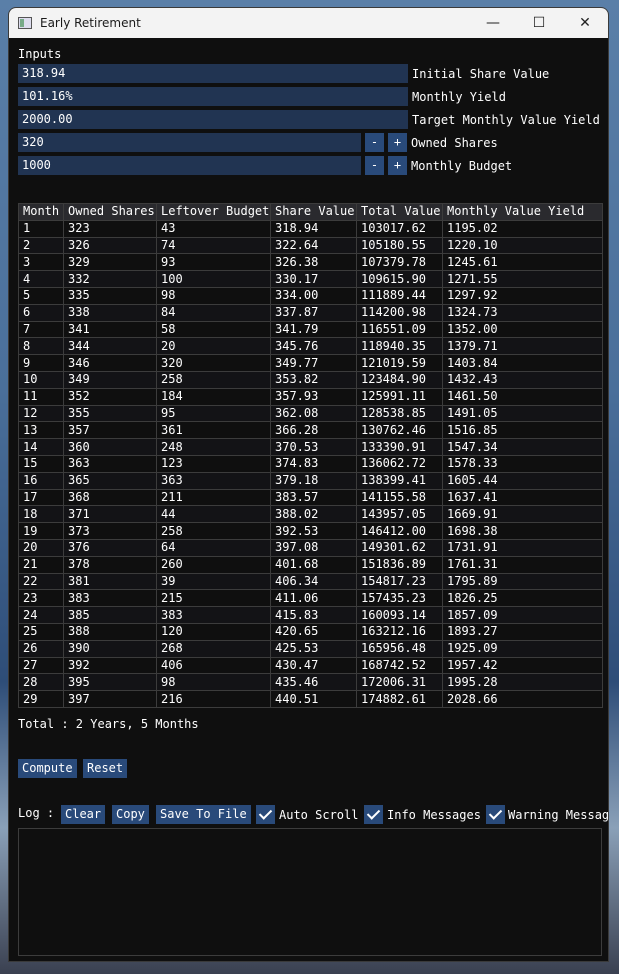 The width and height of the screenshot is (619, 974). What do you see at coordinates (522, 581) in the screenshot?
I see `table-cell: 1795.89` at bounding box center [522, 581].